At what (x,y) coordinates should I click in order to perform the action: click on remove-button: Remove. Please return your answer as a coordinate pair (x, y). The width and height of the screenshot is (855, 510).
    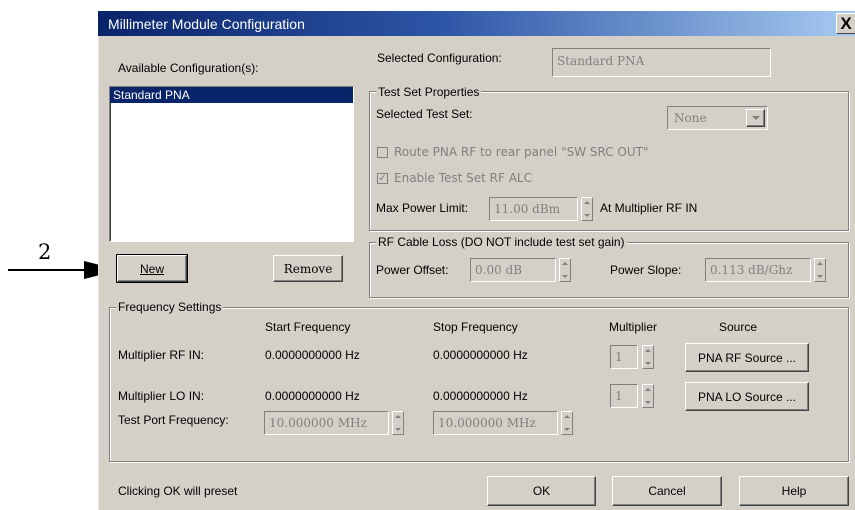
    Looking at the image, I should click on (308, 268).